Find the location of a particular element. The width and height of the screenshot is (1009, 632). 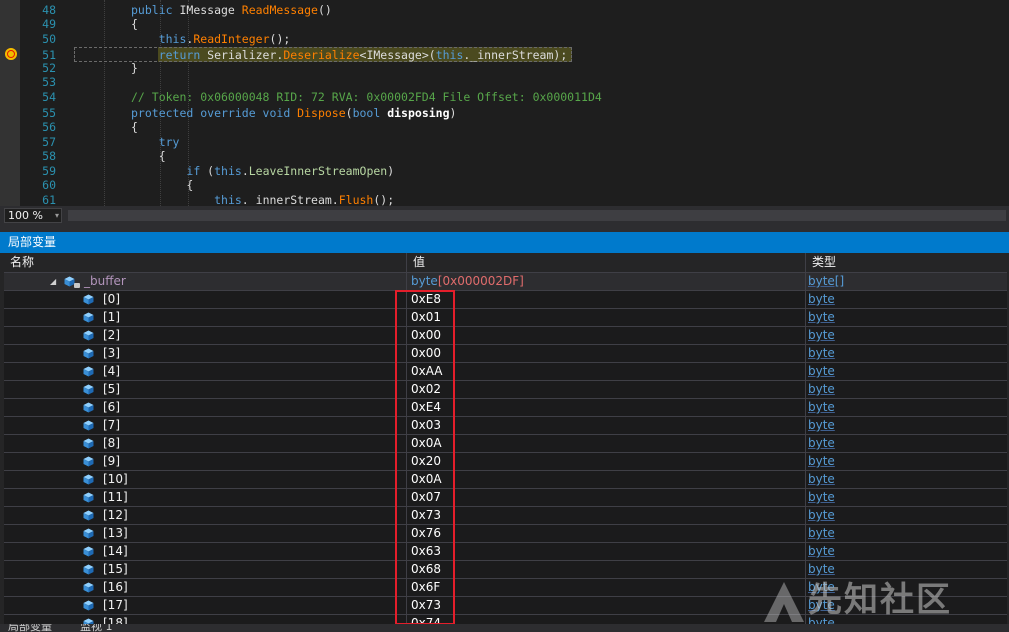

code-text: try is located at coordinates (155, 142).